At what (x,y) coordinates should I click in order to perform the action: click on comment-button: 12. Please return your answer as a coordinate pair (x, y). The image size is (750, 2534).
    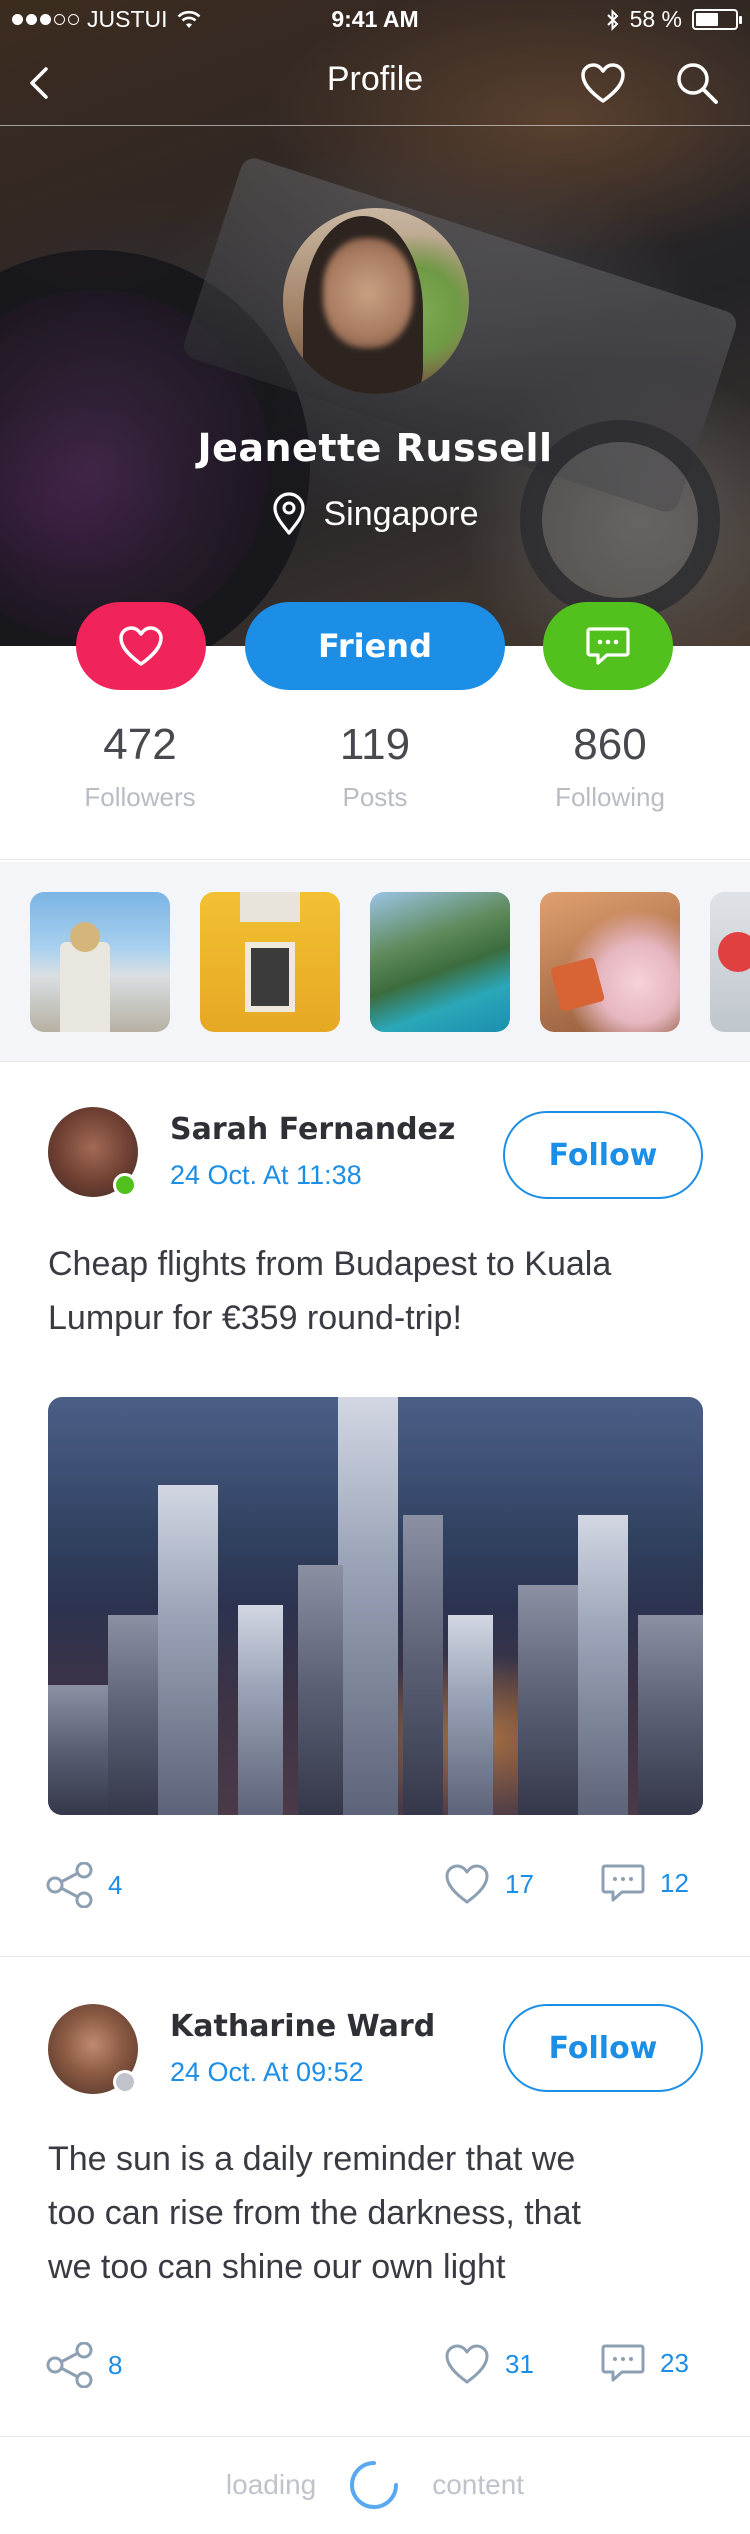
    Looking at the image, I should click on (644, 1883).